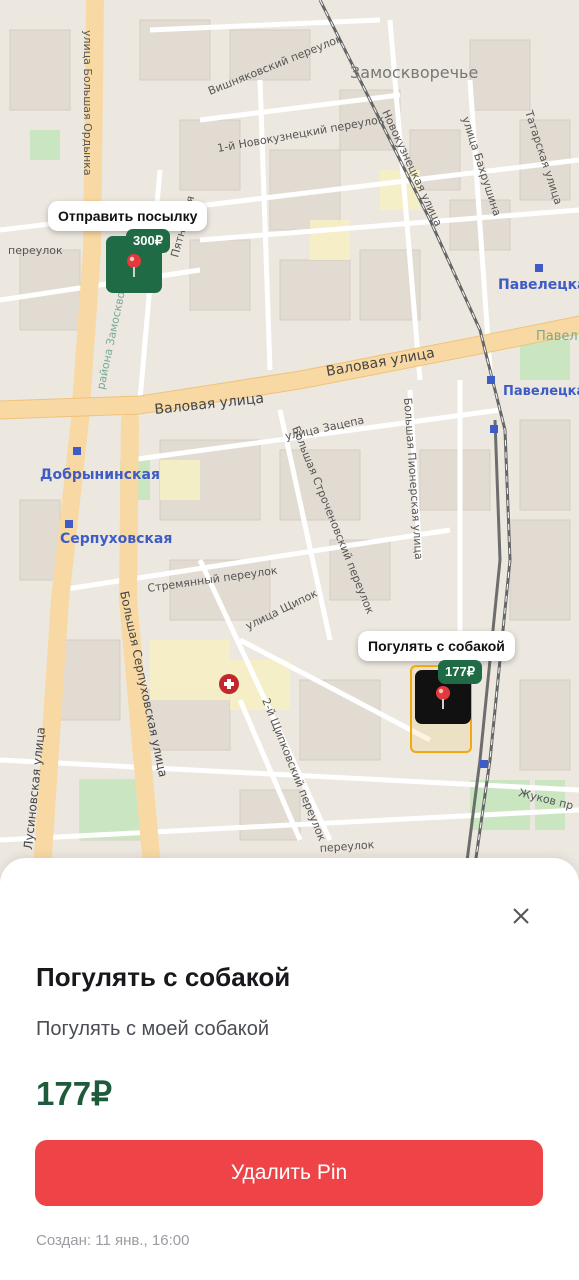 The image size is (579, 1280). I want to click on pin-title: Погулять с собакой, so click(163, 977).